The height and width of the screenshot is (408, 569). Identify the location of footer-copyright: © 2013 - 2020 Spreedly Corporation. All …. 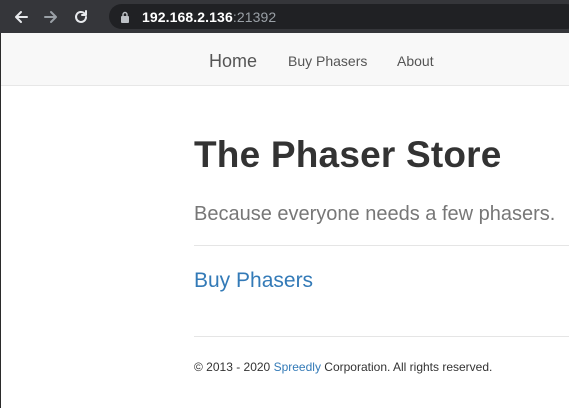
(343, 367).